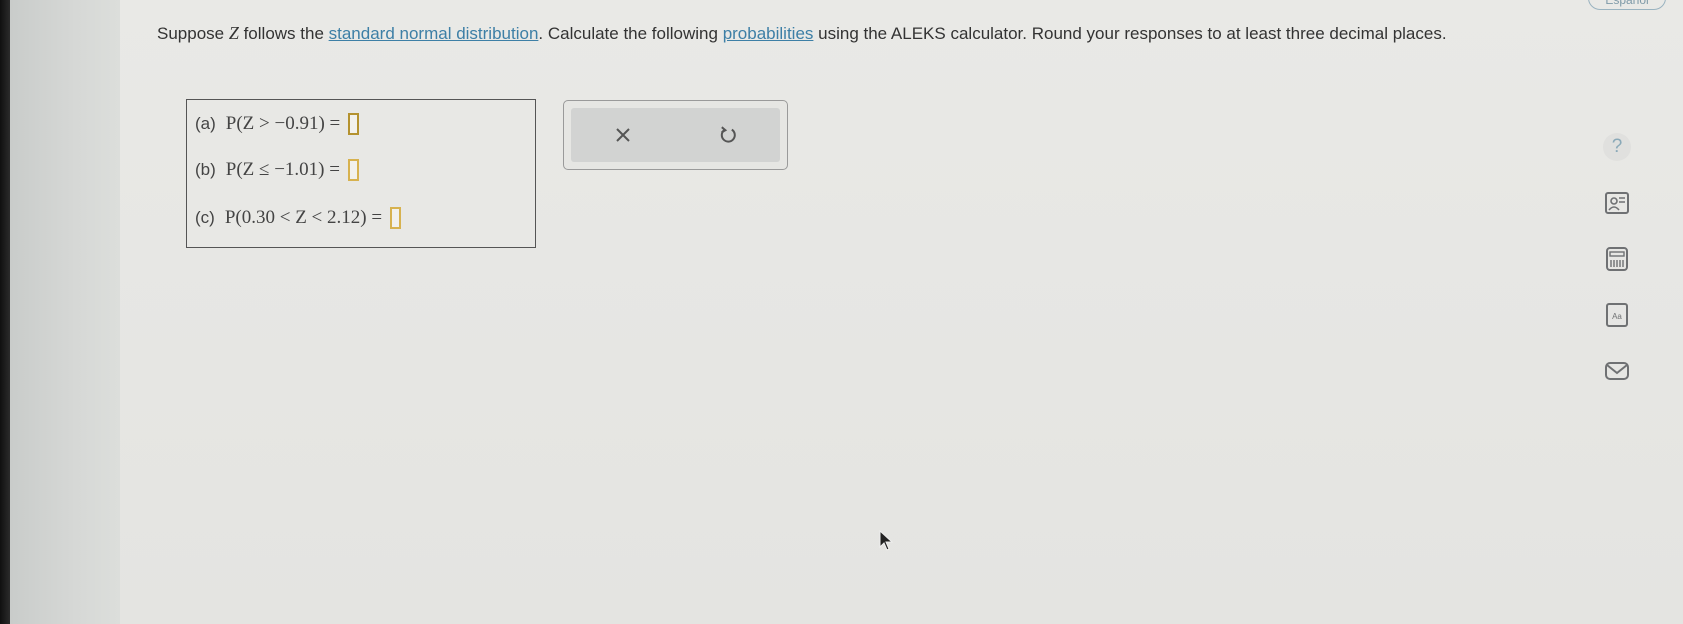 This screenshot has height=624, width=1683. What do you see at coordinates (768, 33) in the screenshot?
I see `probabilities-link: probabilities` at bounding box center [768, 33].